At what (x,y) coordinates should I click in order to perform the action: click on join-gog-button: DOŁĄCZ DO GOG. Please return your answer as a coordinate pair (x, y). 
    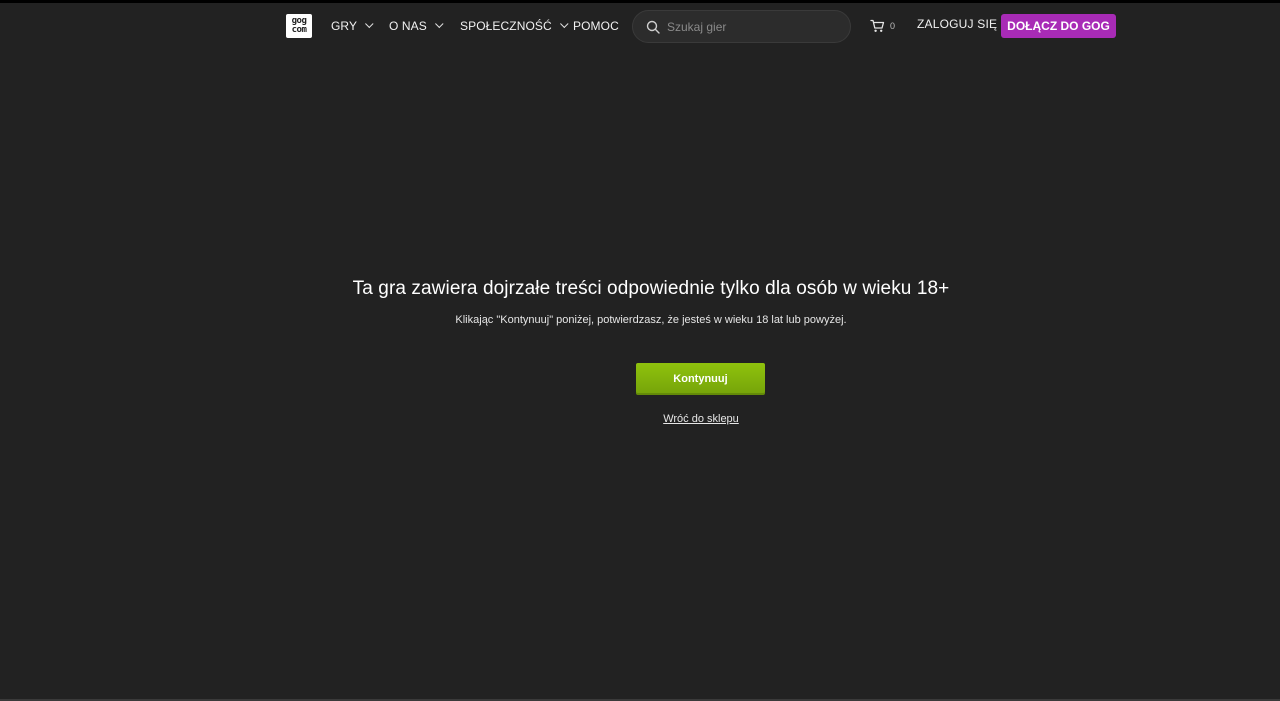
    Looking at the image, I should click on (1058, 26).